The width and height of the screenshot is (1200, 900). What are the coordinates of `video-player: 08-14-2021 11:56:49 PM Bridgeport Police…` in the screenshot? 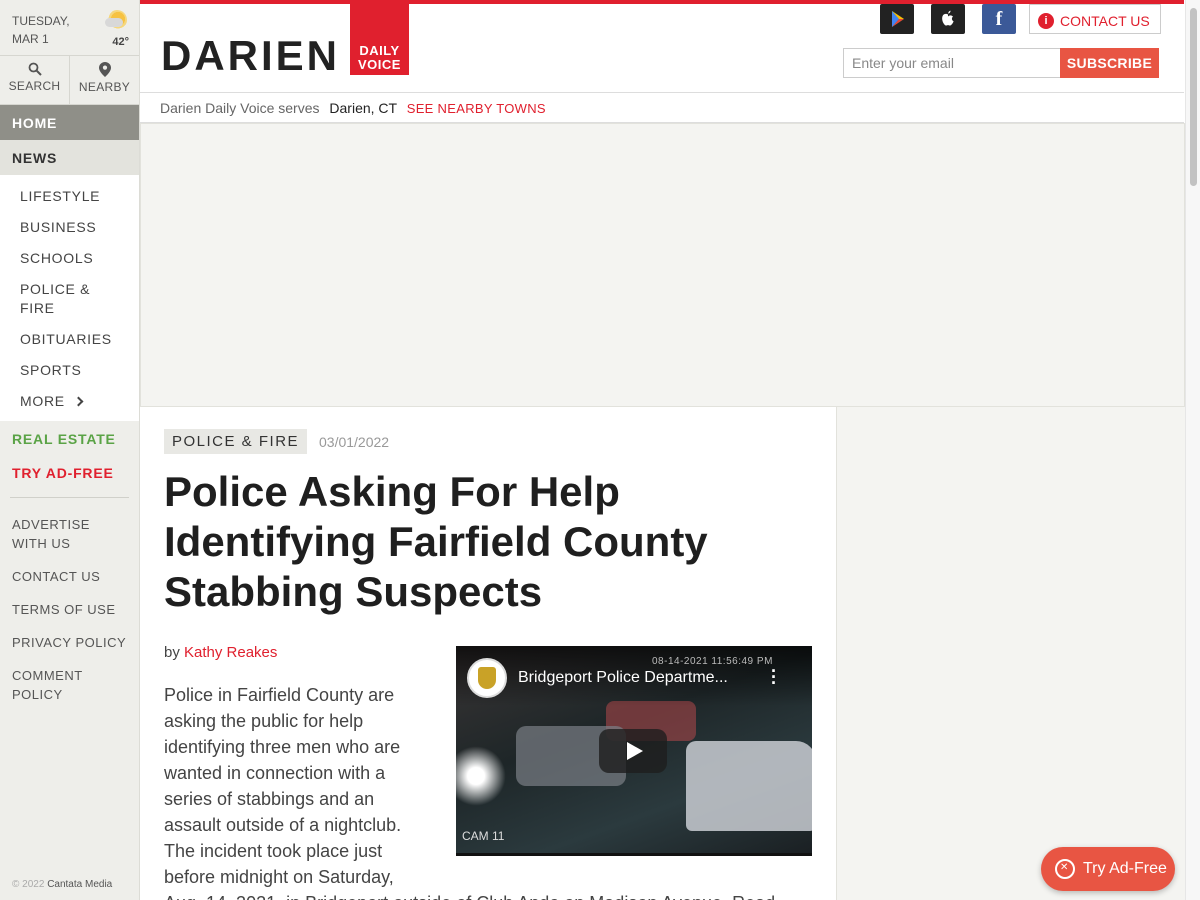 It's located at (634, 751).